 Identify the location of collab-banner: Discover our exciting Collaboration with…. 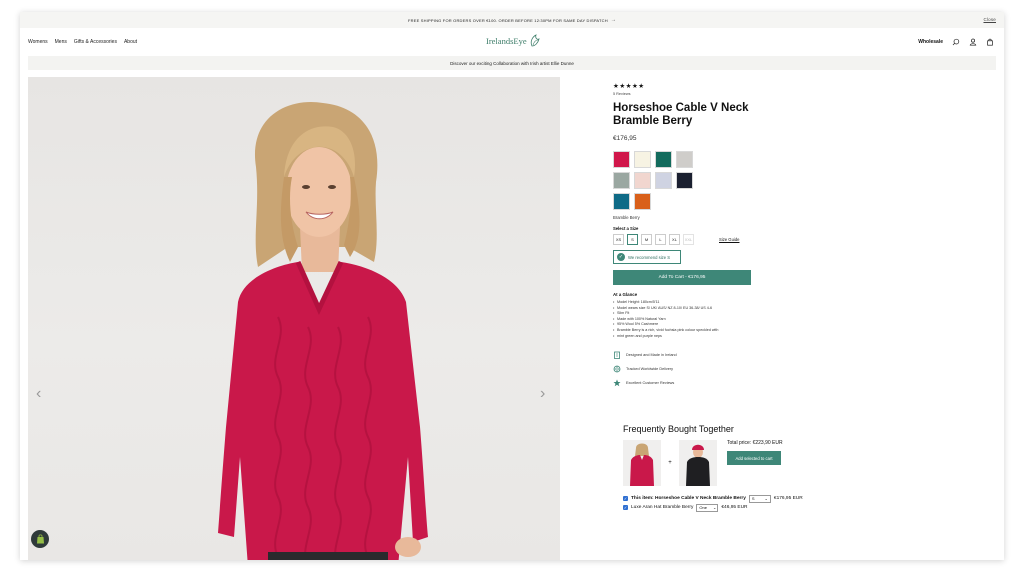
(512, 63).